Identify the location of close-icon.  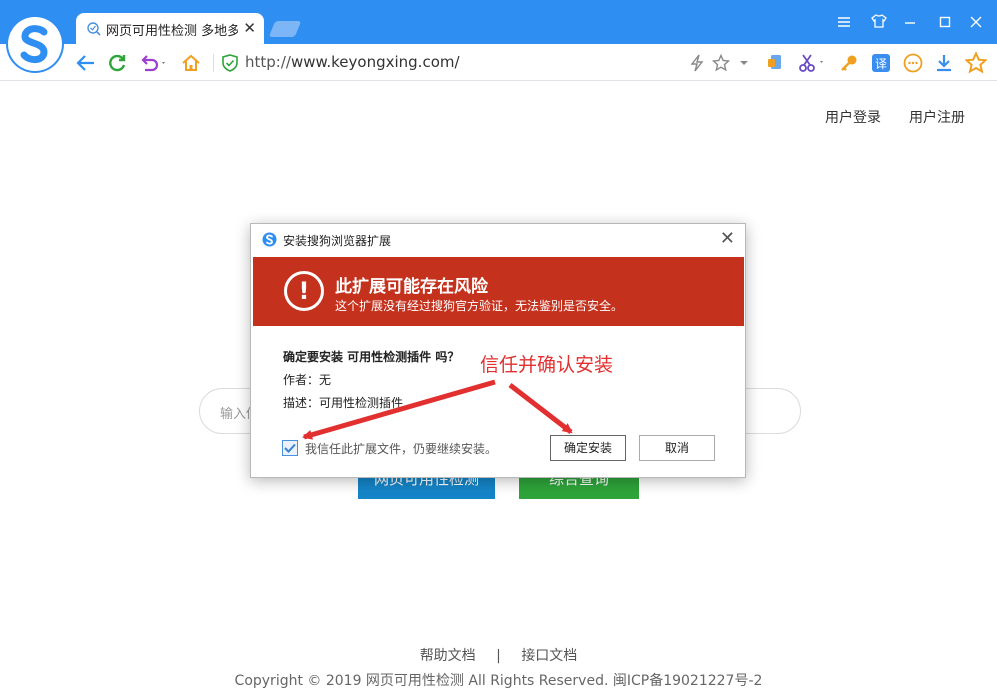
(976, 23).